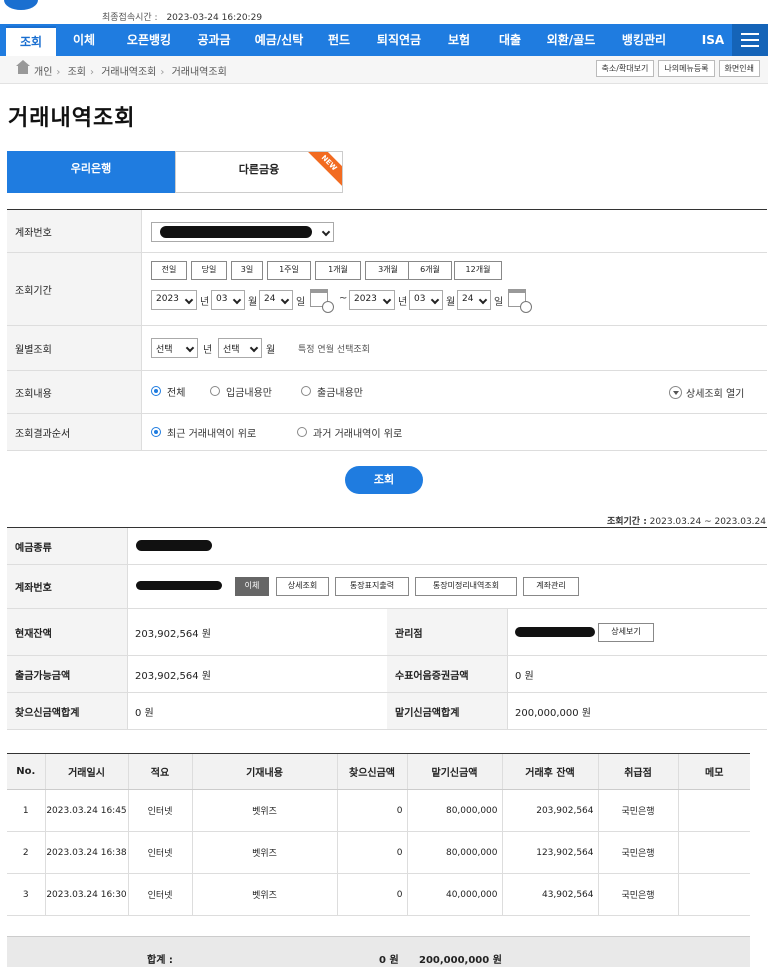 This screenshot has width=768, height=967. I want to click on check-amount-label: 수표어음증권금액, so click(447, 674).